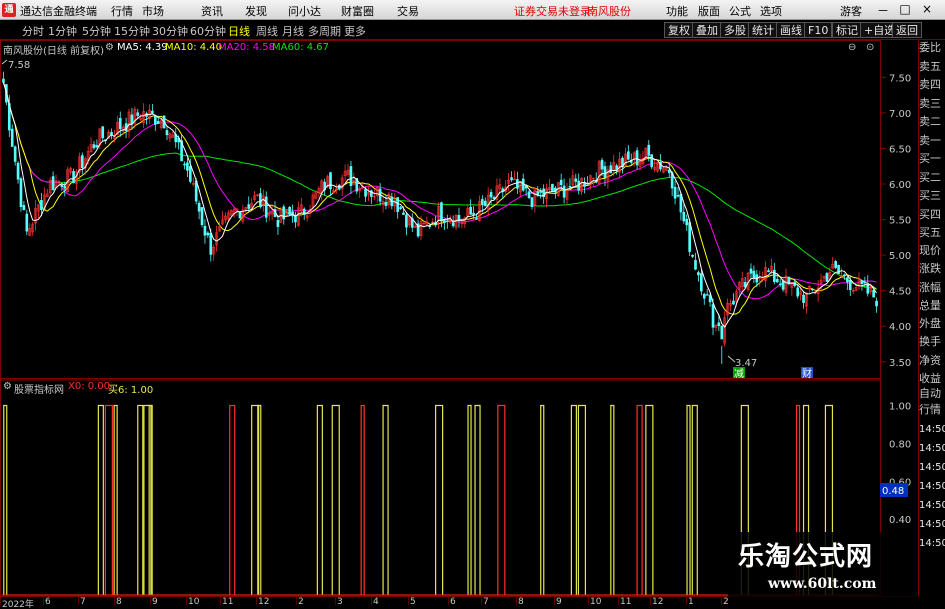  What do you see at coordinates (883, 10) in the screenshot?
I see `minimize-icon: －` at bounding box center [883, 10].